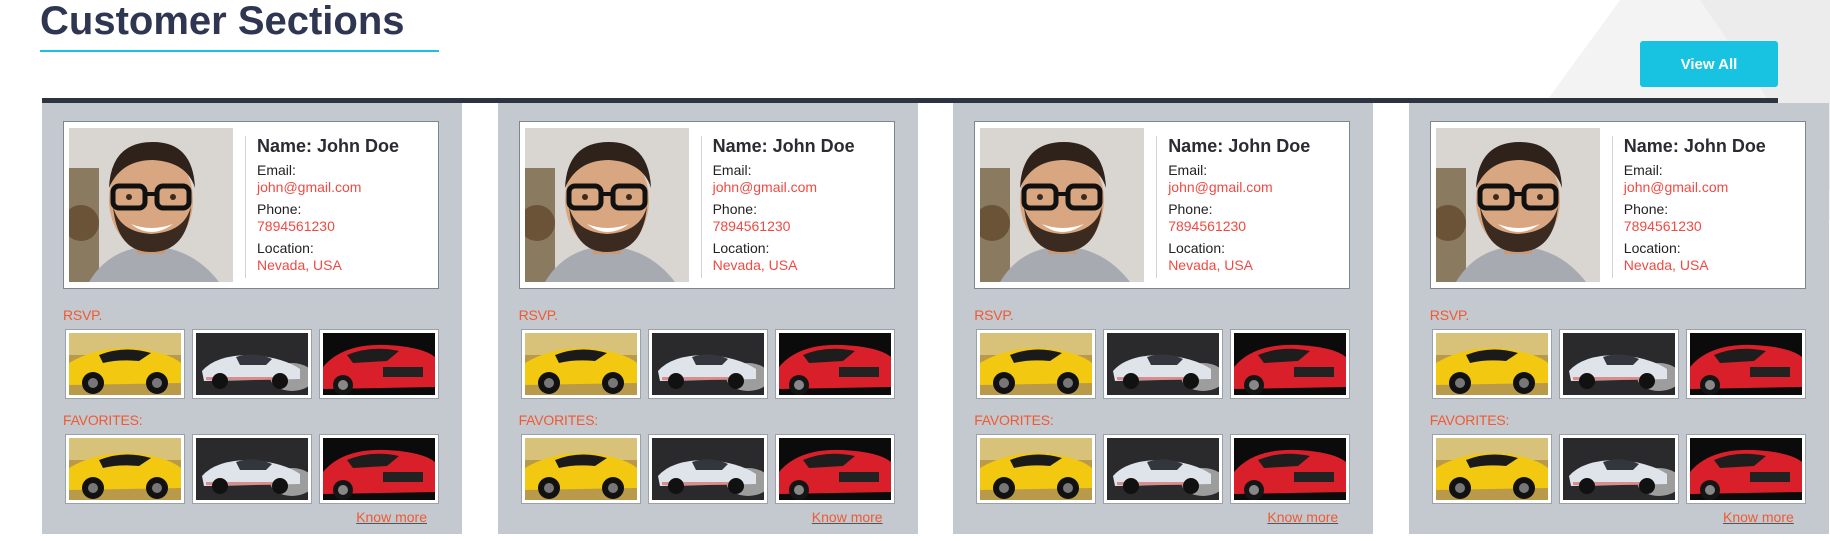  What do you see at coordinates (1709, 64) in the screenshot?
I see `view-all-button: View All` at bounding box center [1709, 64].